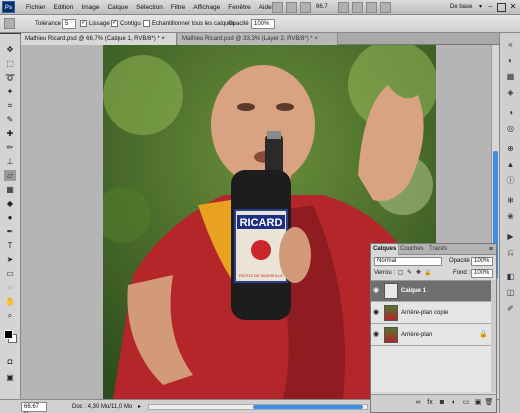 The image size is (520, 413). I want to click on stamp-tool-icon: ⊥, so click(10, 161).